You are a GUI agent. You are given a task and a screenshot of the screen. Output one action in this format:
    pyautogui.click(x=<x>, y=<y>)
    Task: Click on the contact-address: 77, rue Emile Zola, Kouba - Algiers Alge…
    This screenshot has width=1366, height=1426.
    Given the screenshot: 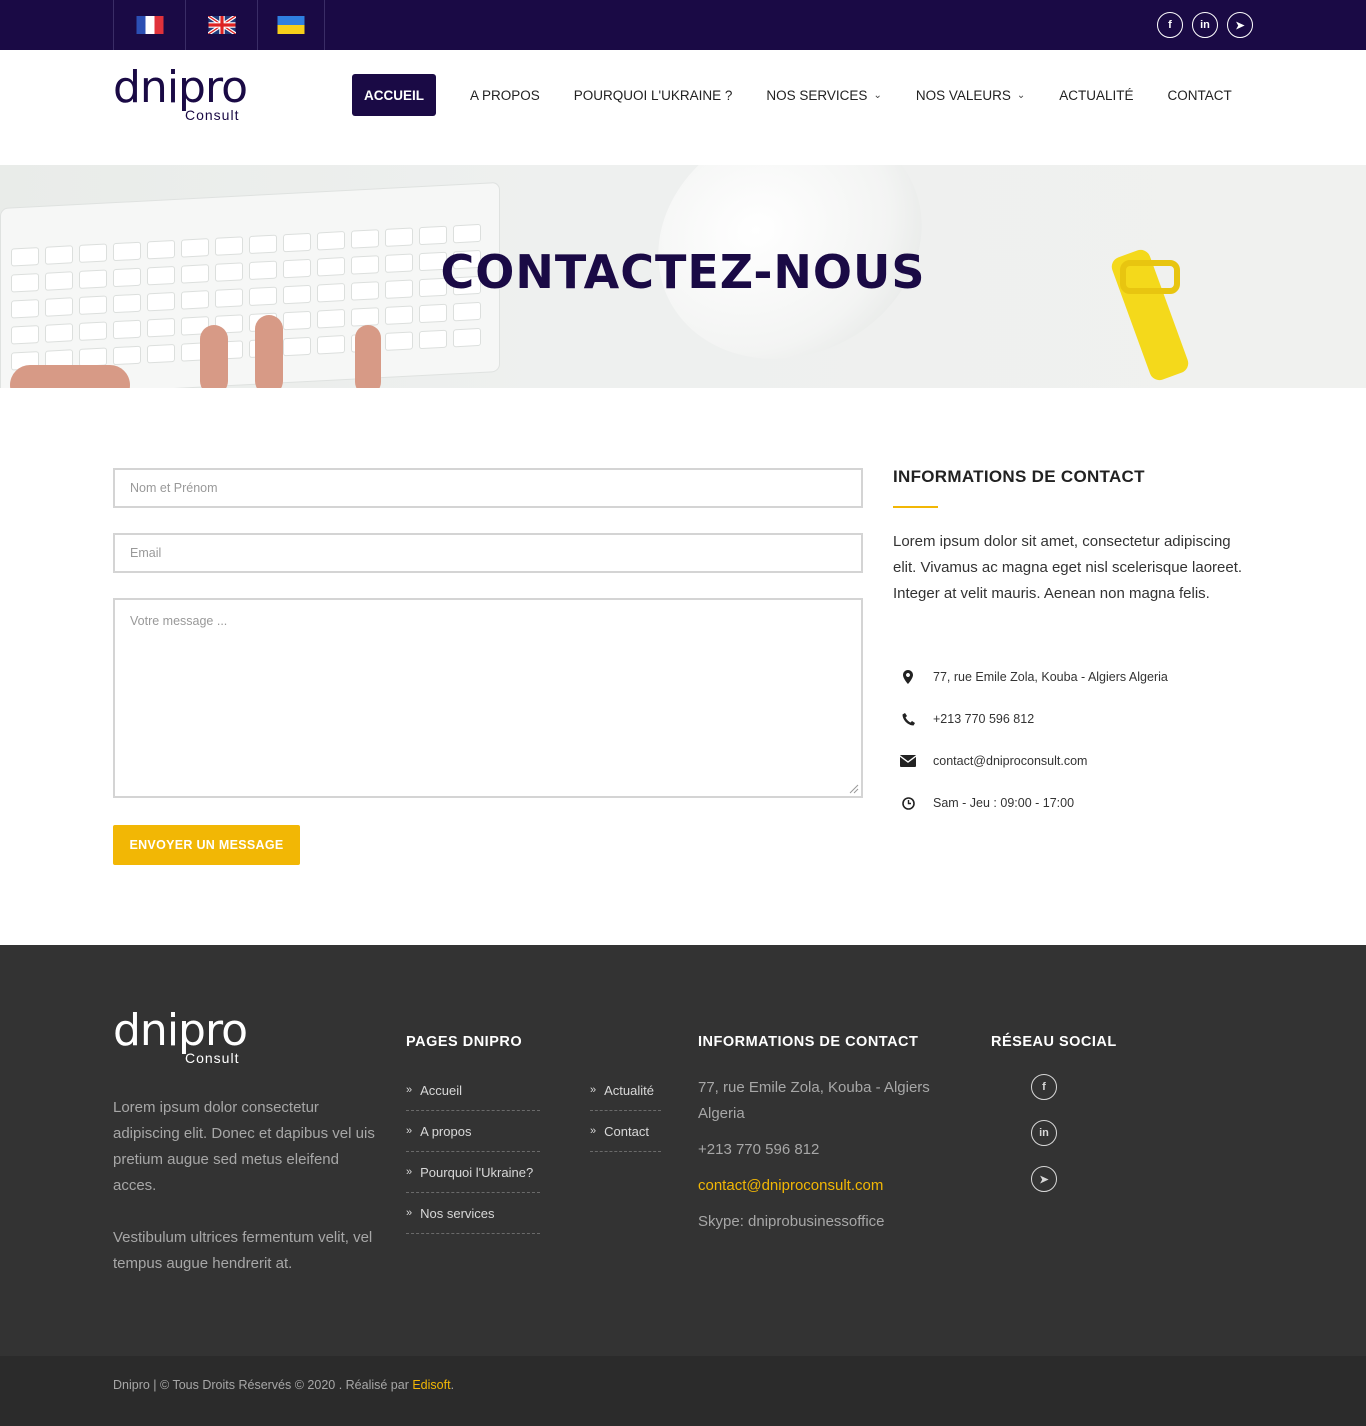 What is the action you would take?
    pyautogui.click(x=1050, y=677)
    